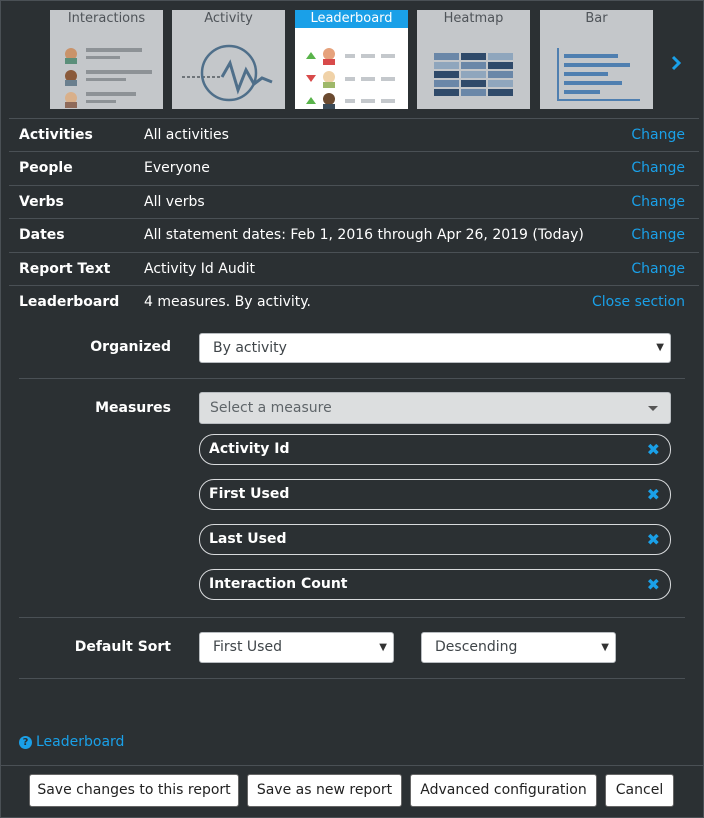  What do you see at coordinates (227, 73) in the screenshot?
I see `activity-preview-icon` at bounding box center [227, 73].